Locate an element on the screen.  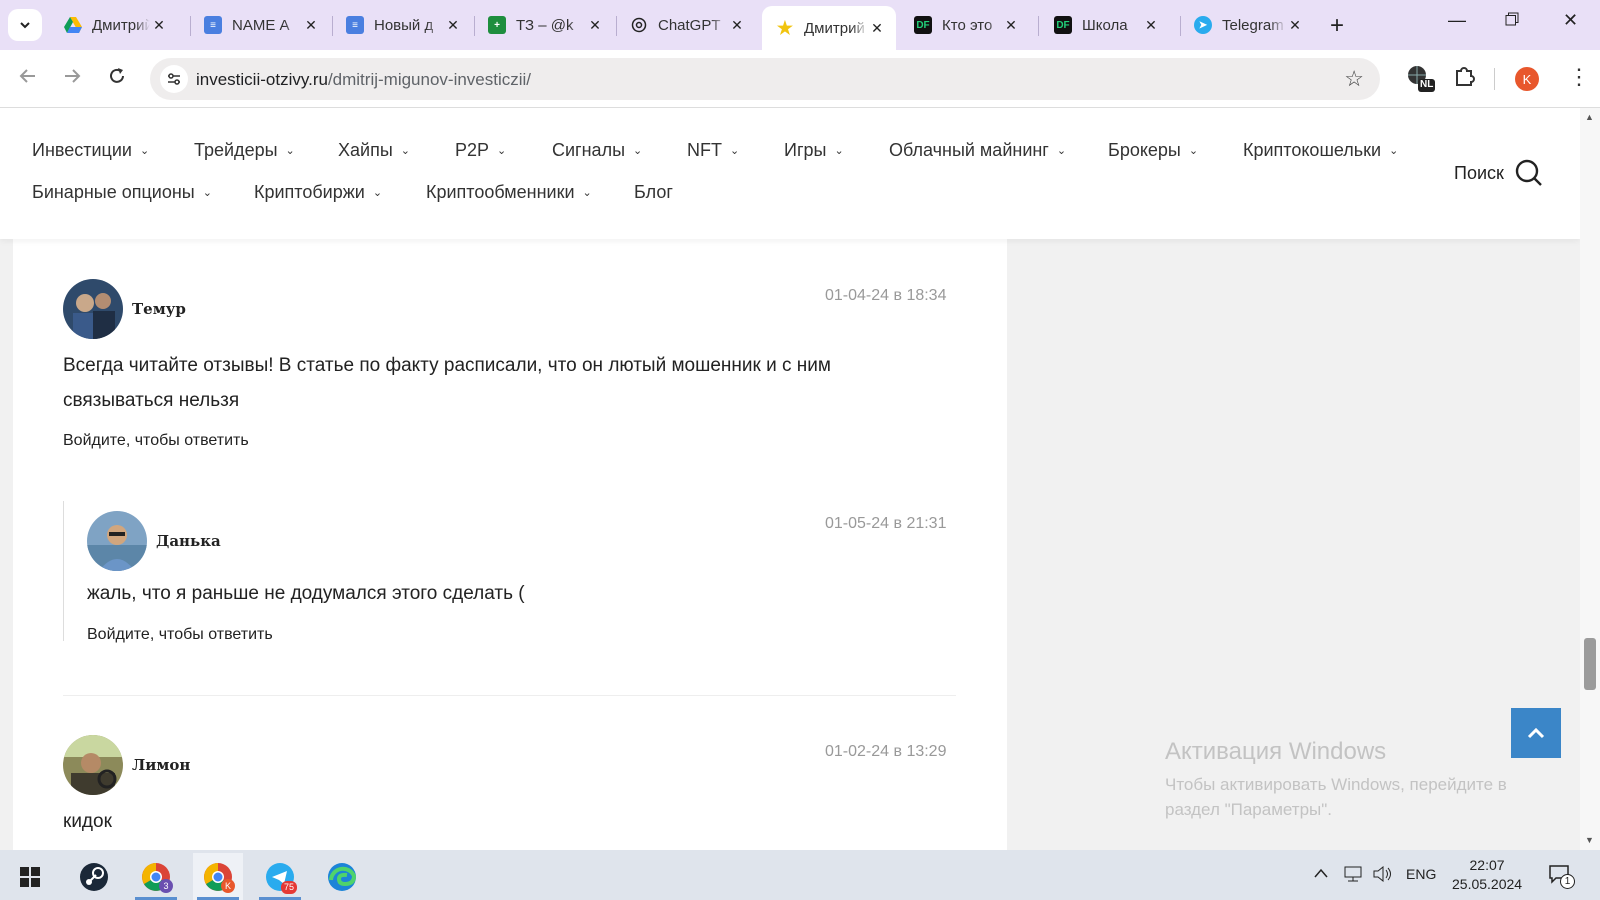
comment-date: 01-05-24 в 21:31 is located at coordinates (886, 523).